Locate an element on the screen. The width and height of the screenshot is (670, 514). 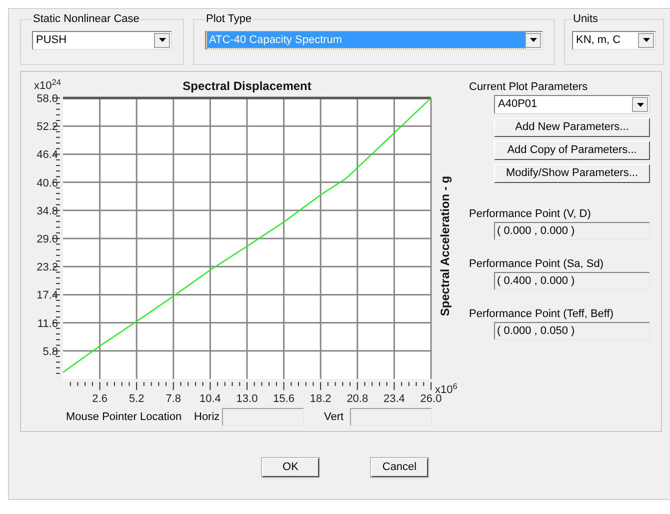
tick-label: 10.4 is located at coordinates (210, 399).